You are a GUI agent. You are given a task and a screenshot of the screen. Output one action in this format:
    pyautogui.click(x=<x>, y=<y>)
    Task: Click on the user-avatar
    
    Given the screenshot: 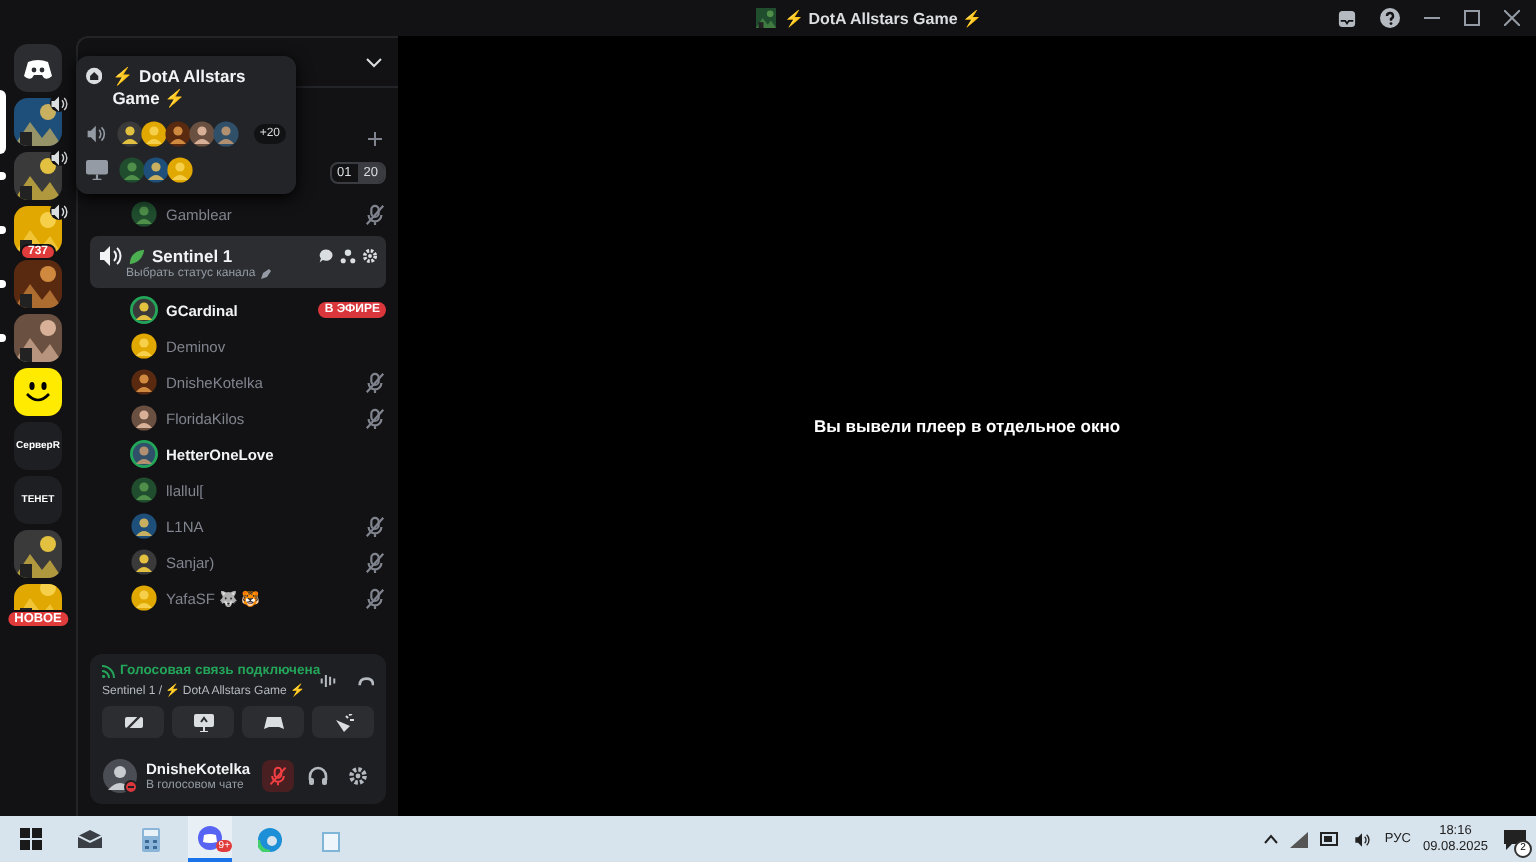 What is the action you would take?
    pyautogui.click(x=120, y=776)
    